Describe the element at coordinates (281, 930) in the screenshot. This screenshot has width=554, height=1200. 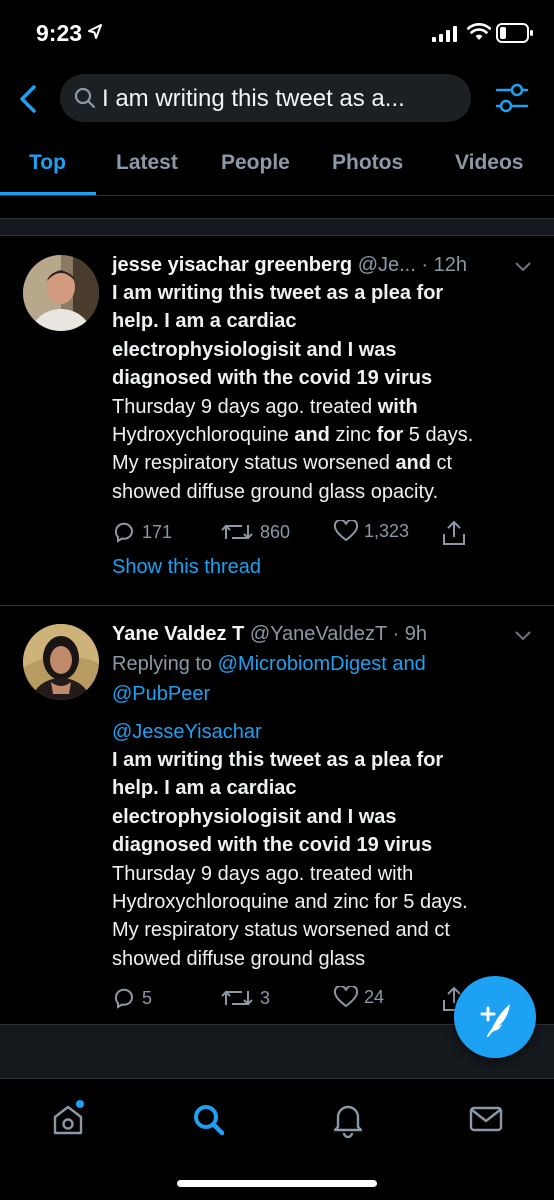
I see `tweet-text-segment: My respiratory status worsened and ct` at that location.